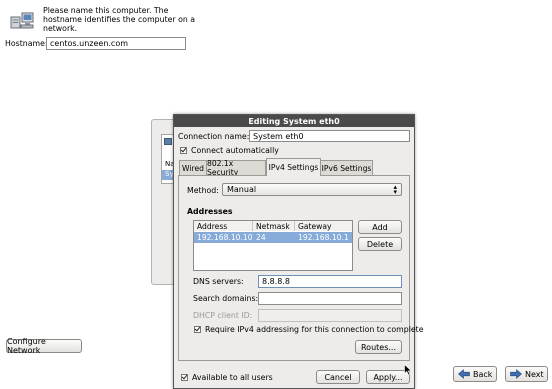  I want to click on intro-text-line1: Please name this computer. The, so click(106, 10).